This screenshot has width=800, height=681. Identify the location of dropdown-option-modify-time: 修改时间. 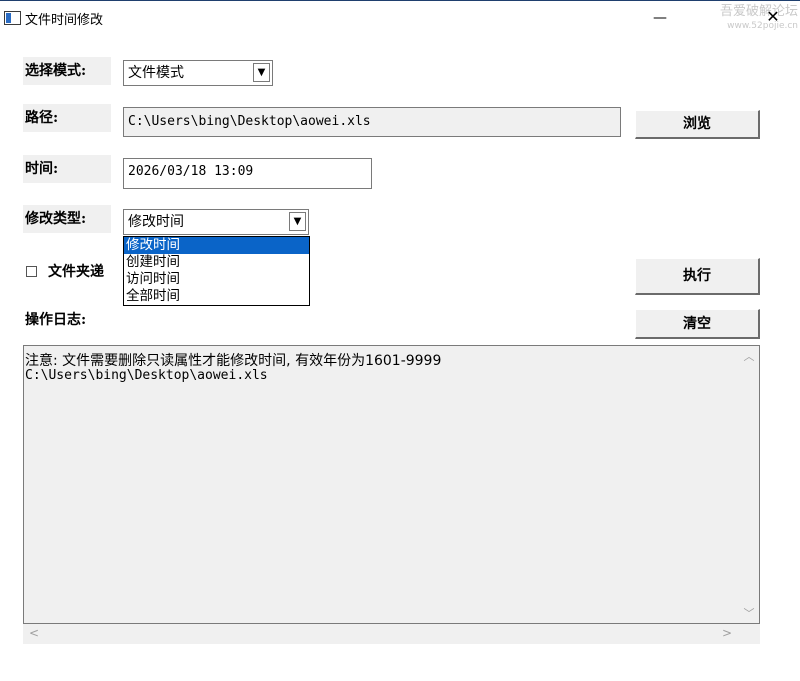
(216, 245).